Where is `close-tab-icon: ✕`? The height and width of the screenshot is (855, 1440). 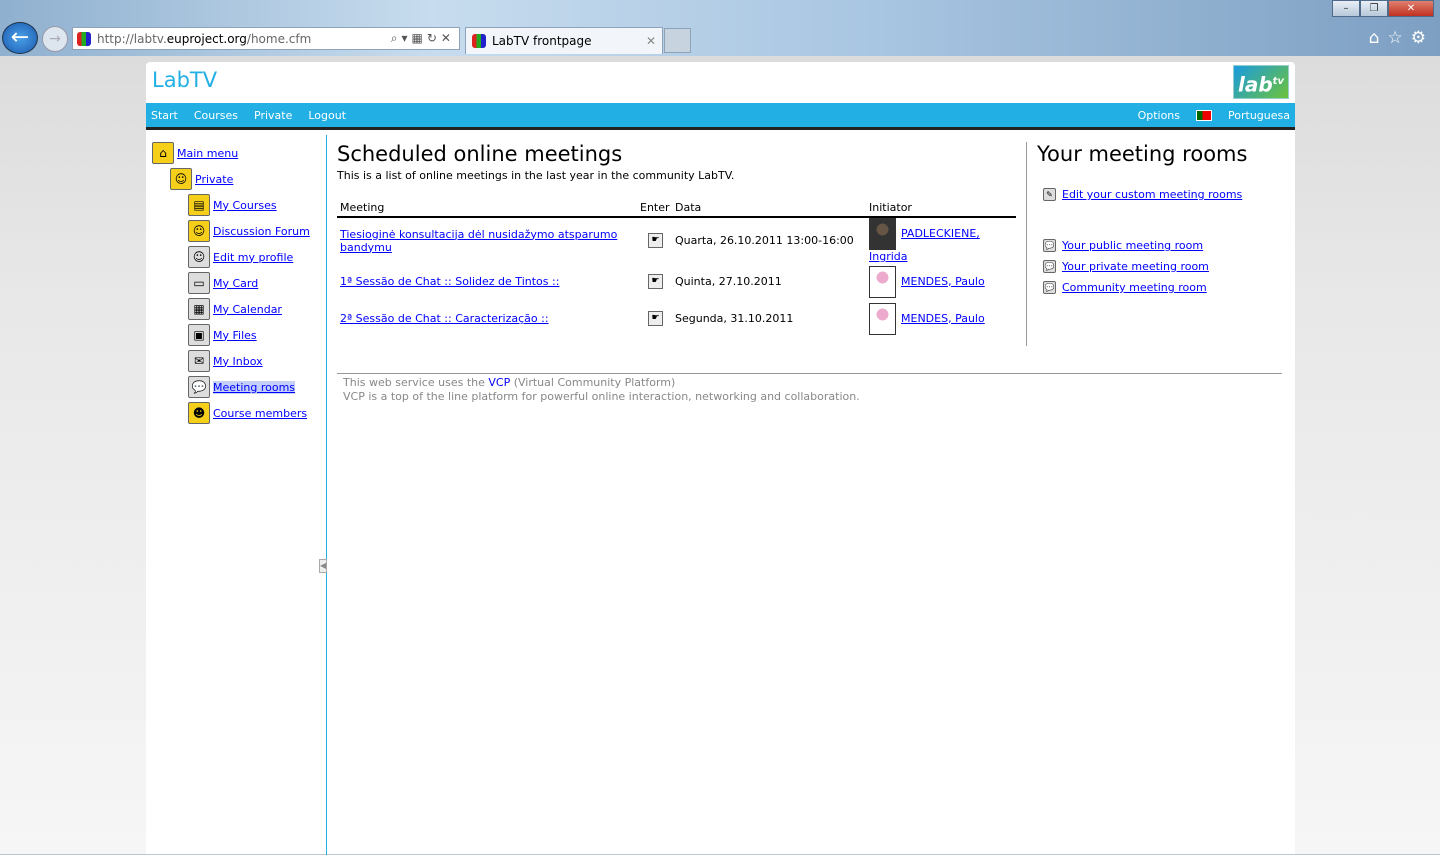
close-tab-icon: ✕ is located at coordinates (651, 41).